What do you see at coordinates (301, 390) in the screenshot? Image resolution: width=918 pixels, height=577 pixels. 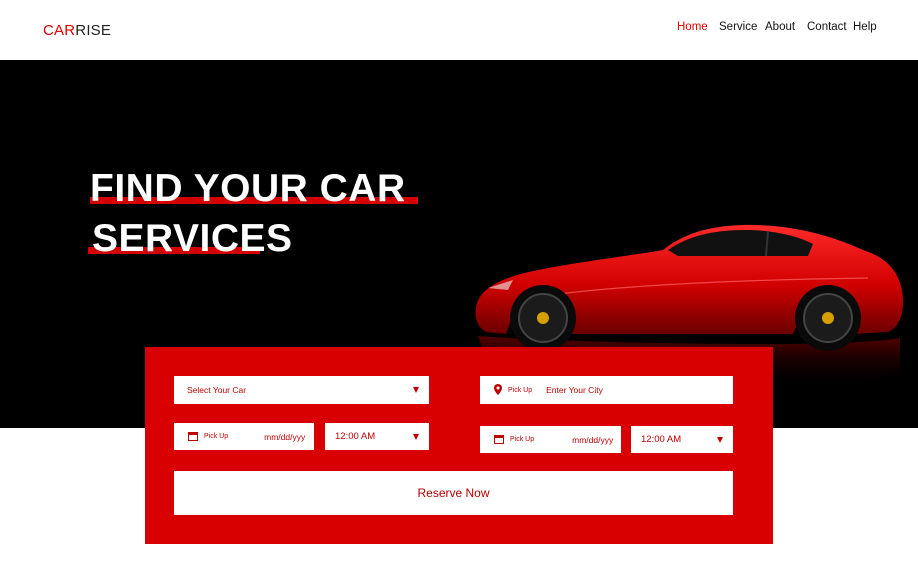 I see `car-select: Select Your Car` at bounding box center [301, 390].